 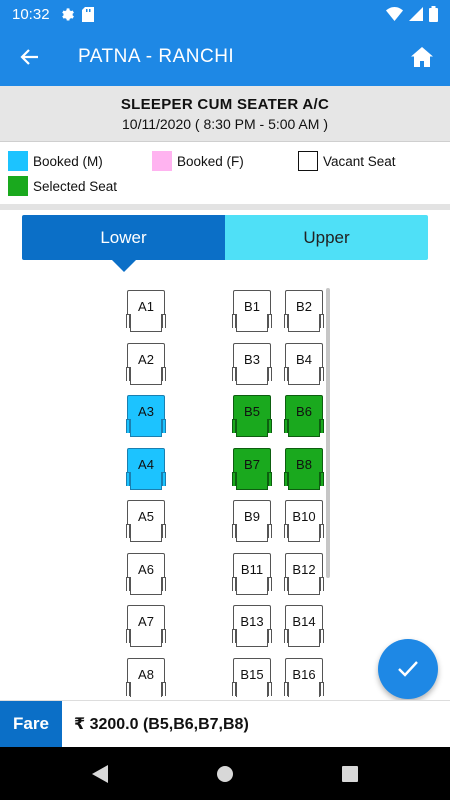 I want to click on journey-date: 10/11/2020 ( 8:30 PM - 5:00 AM ), so click(x=225, y=124).